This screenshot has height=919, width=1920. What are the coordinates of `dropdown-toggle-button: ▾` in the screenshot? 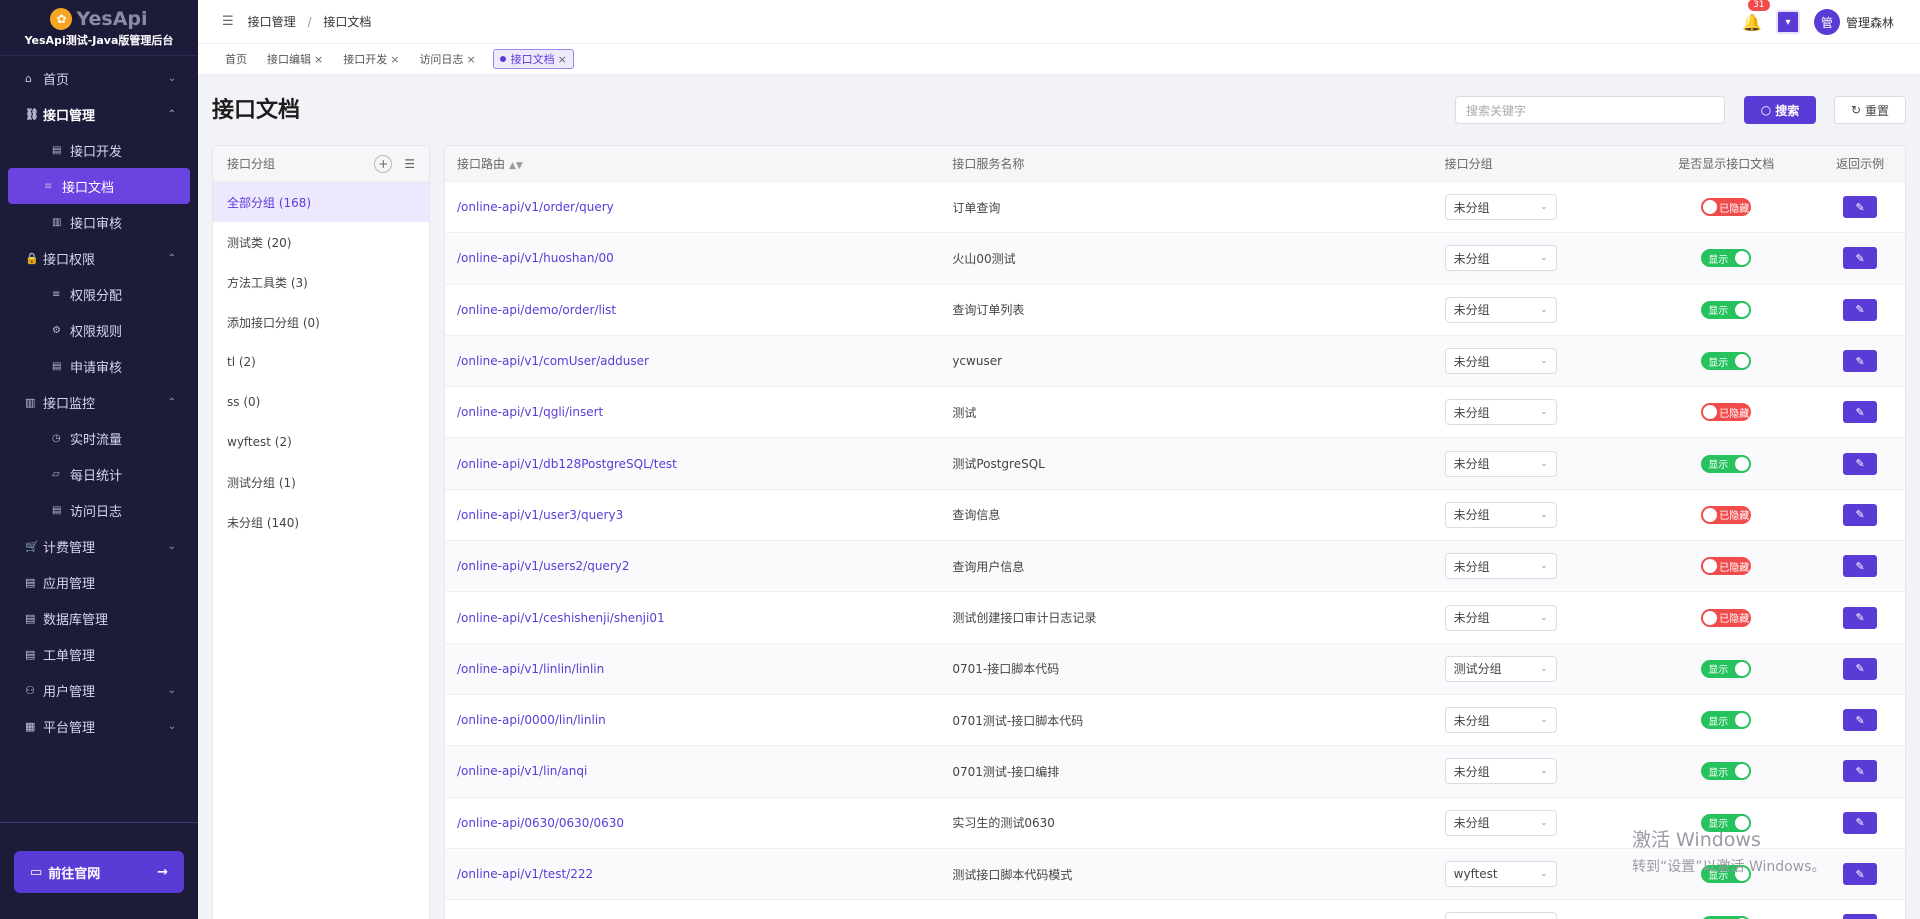 It's located at (1787, 22).